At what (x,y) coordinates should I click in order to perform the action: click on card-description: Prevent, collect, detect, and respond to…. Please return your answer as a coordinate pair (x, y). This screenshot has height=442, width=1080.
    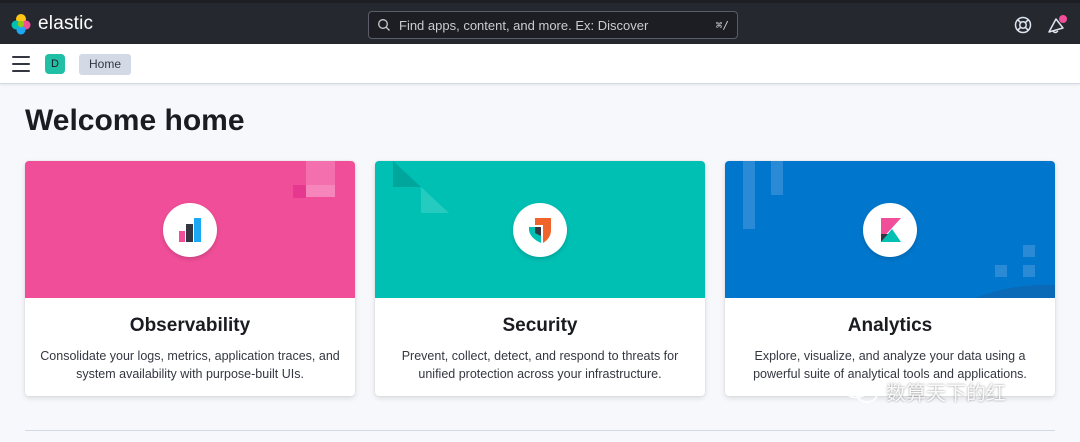
    Looking at the image, I should click on (540, 365).